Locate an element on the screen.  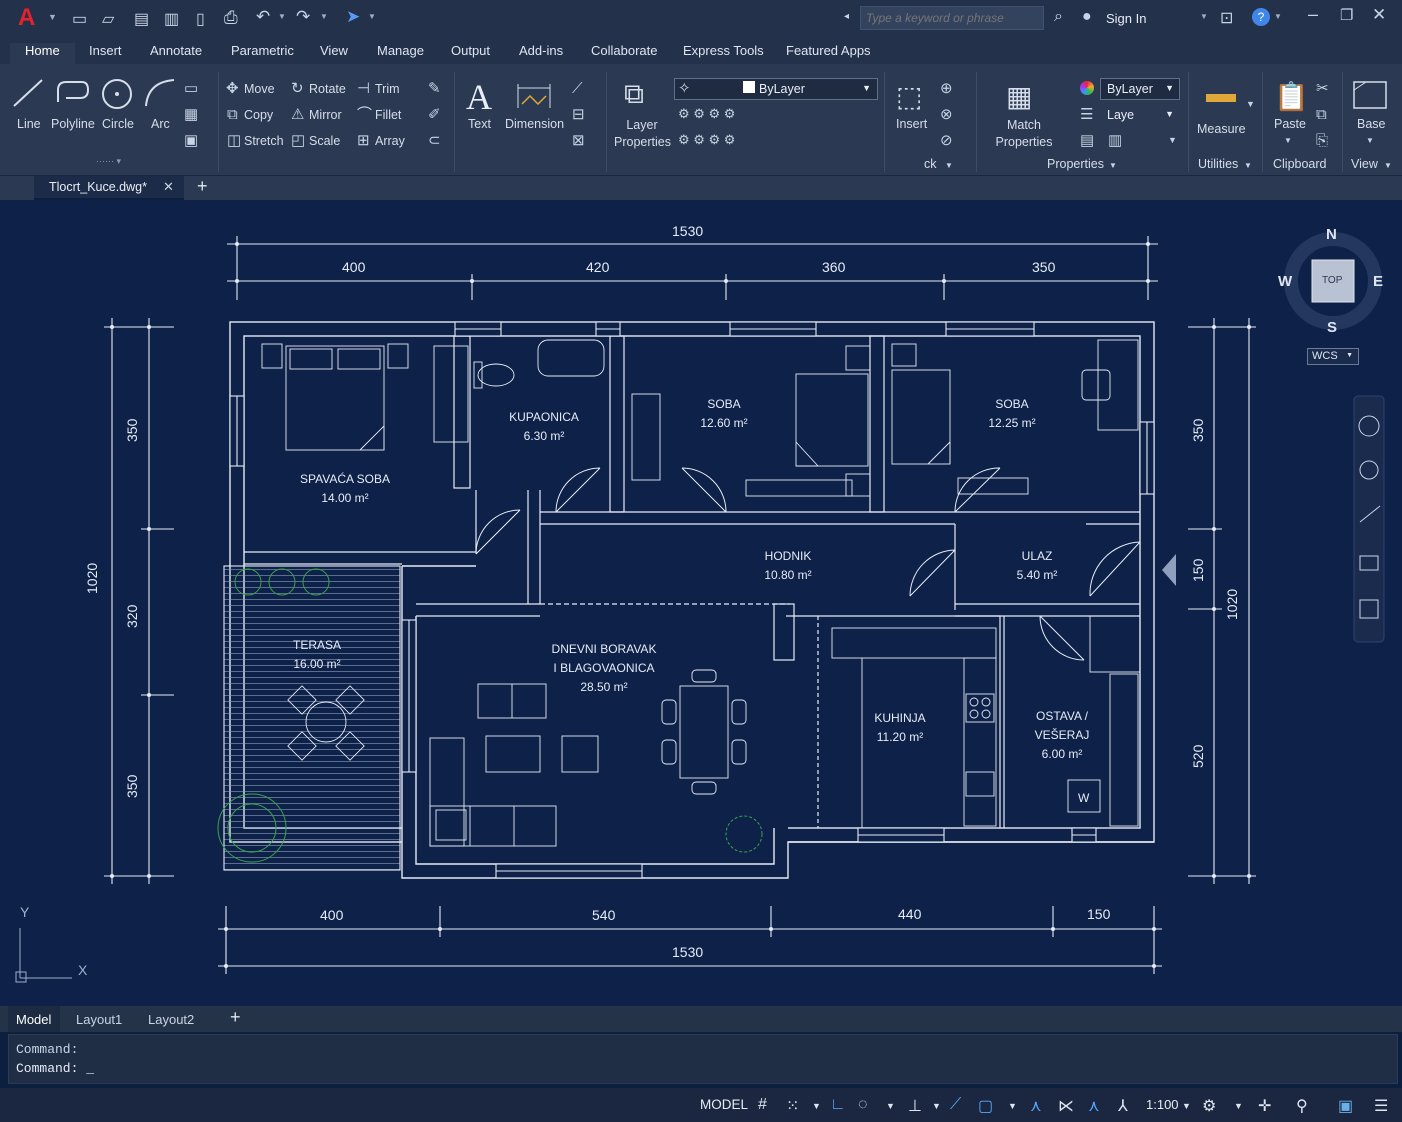
linetype-icon: ▤ is located at coordinates (1087, 140).